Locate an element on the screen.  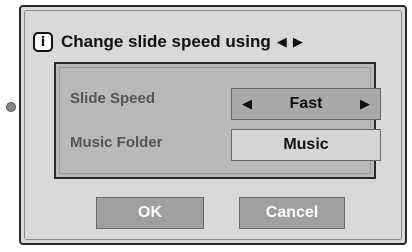
music-folder-value: Music is located at coordinates (306, 144).